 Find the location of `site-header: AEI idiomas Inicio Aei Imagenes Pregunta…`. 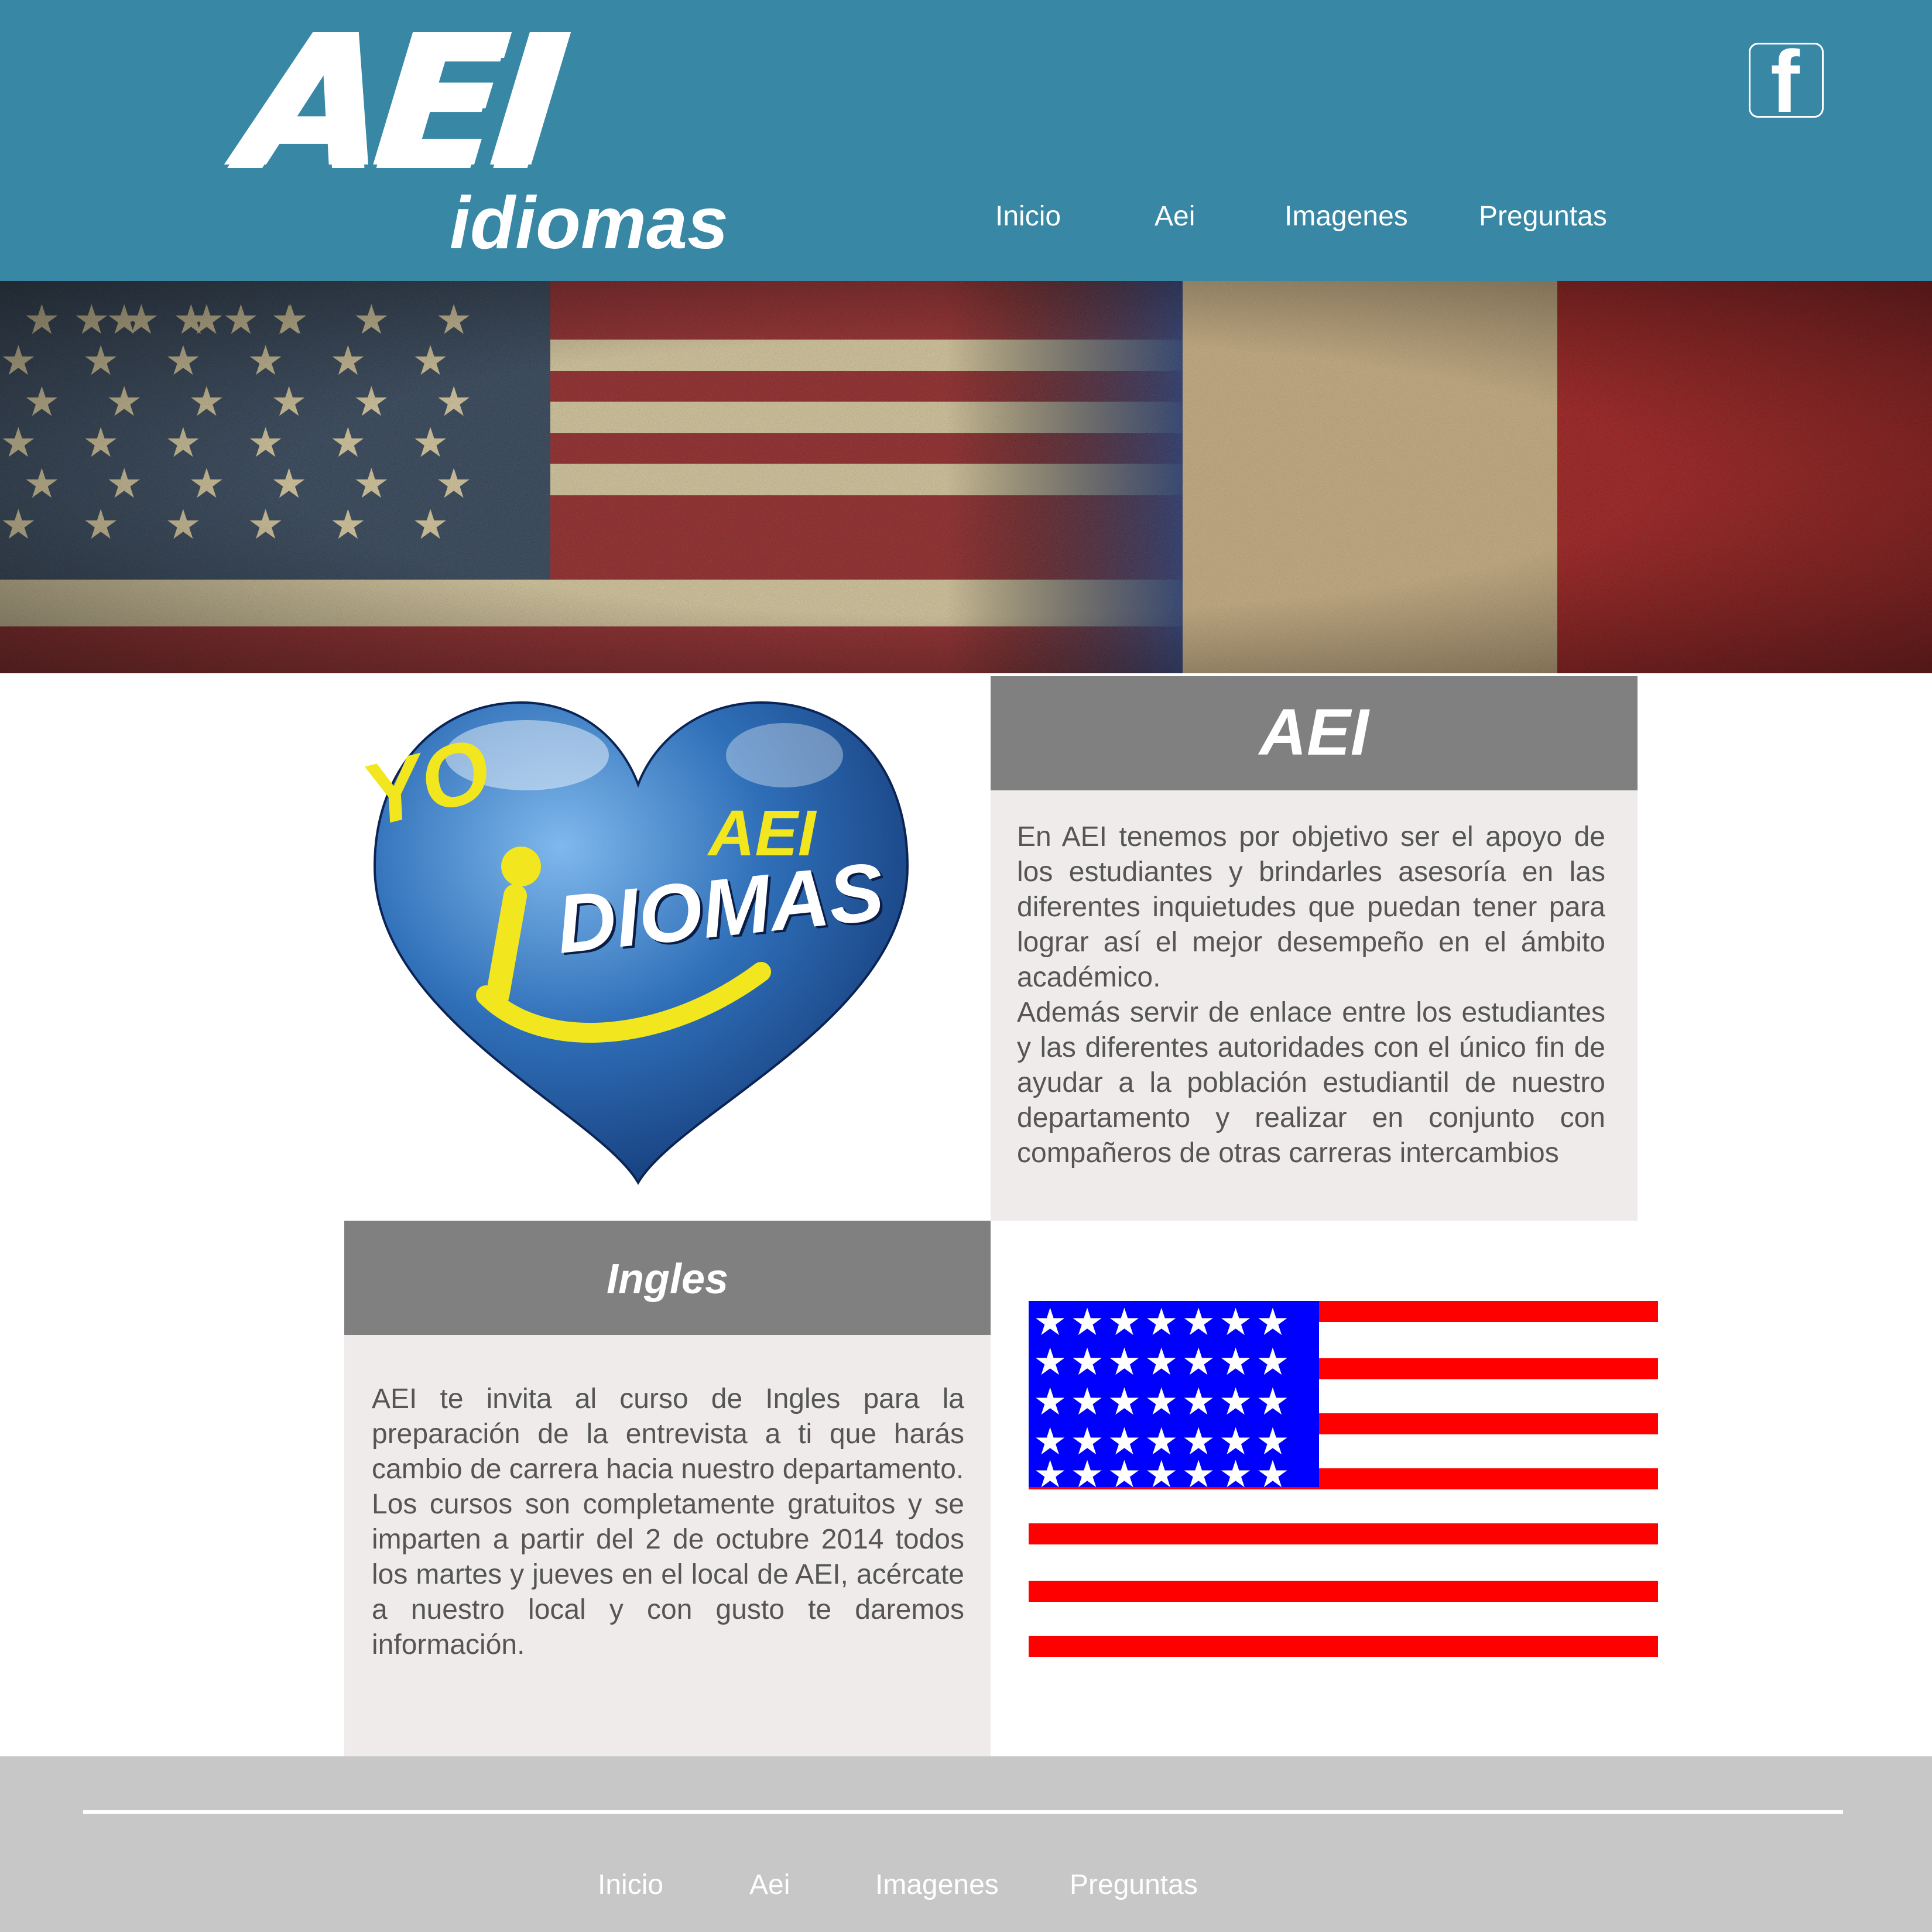

site-header: AEI idiomas Inicio Aei Imagenes Pregunta… is located at coordinates (966, 140).